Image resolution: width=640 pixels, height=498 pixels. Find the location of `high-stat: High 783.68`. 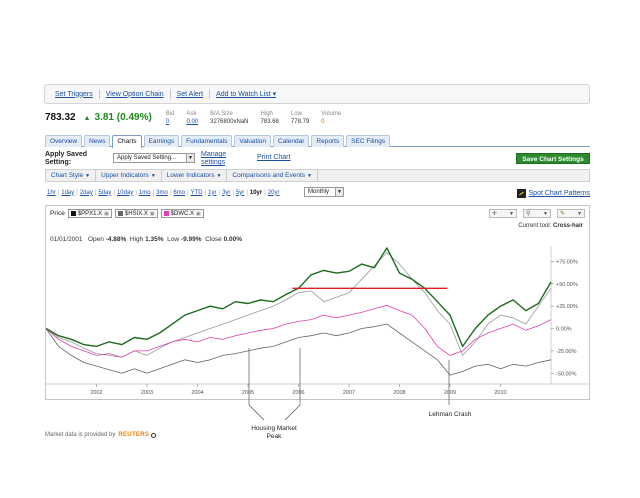

high-stat: High 783.68 is located at coordinates (270, 118).